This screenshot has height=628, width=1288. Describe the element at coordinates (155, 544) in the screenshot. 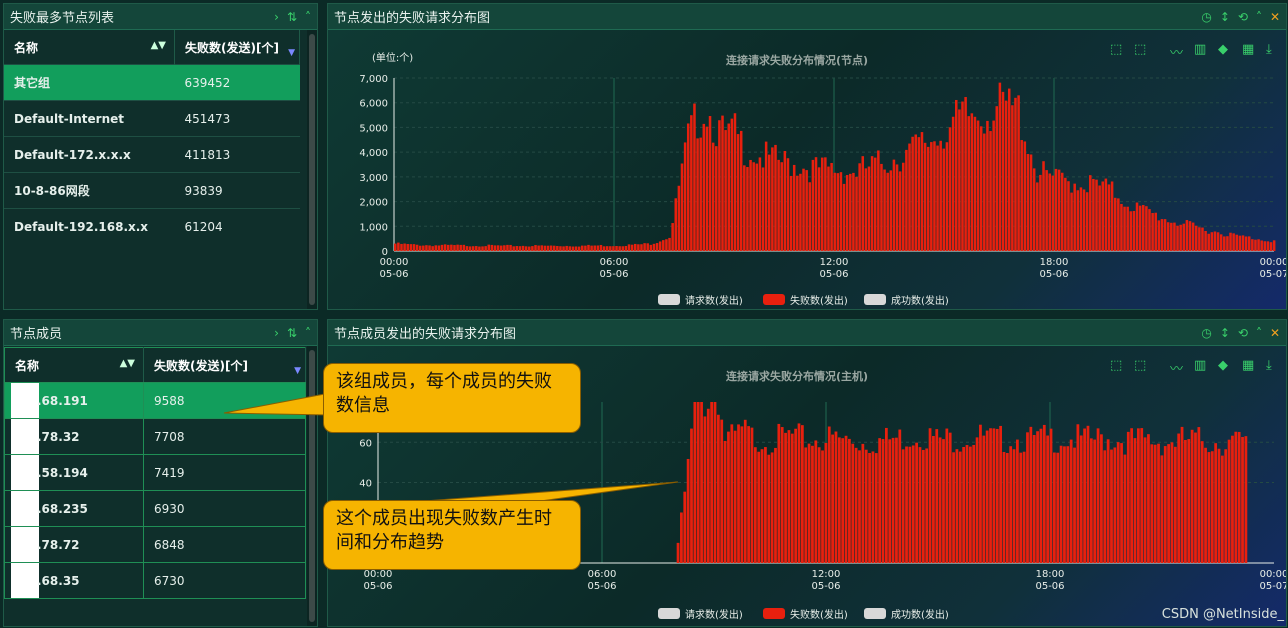

I see `table-row: .78.72 6848` at that location.